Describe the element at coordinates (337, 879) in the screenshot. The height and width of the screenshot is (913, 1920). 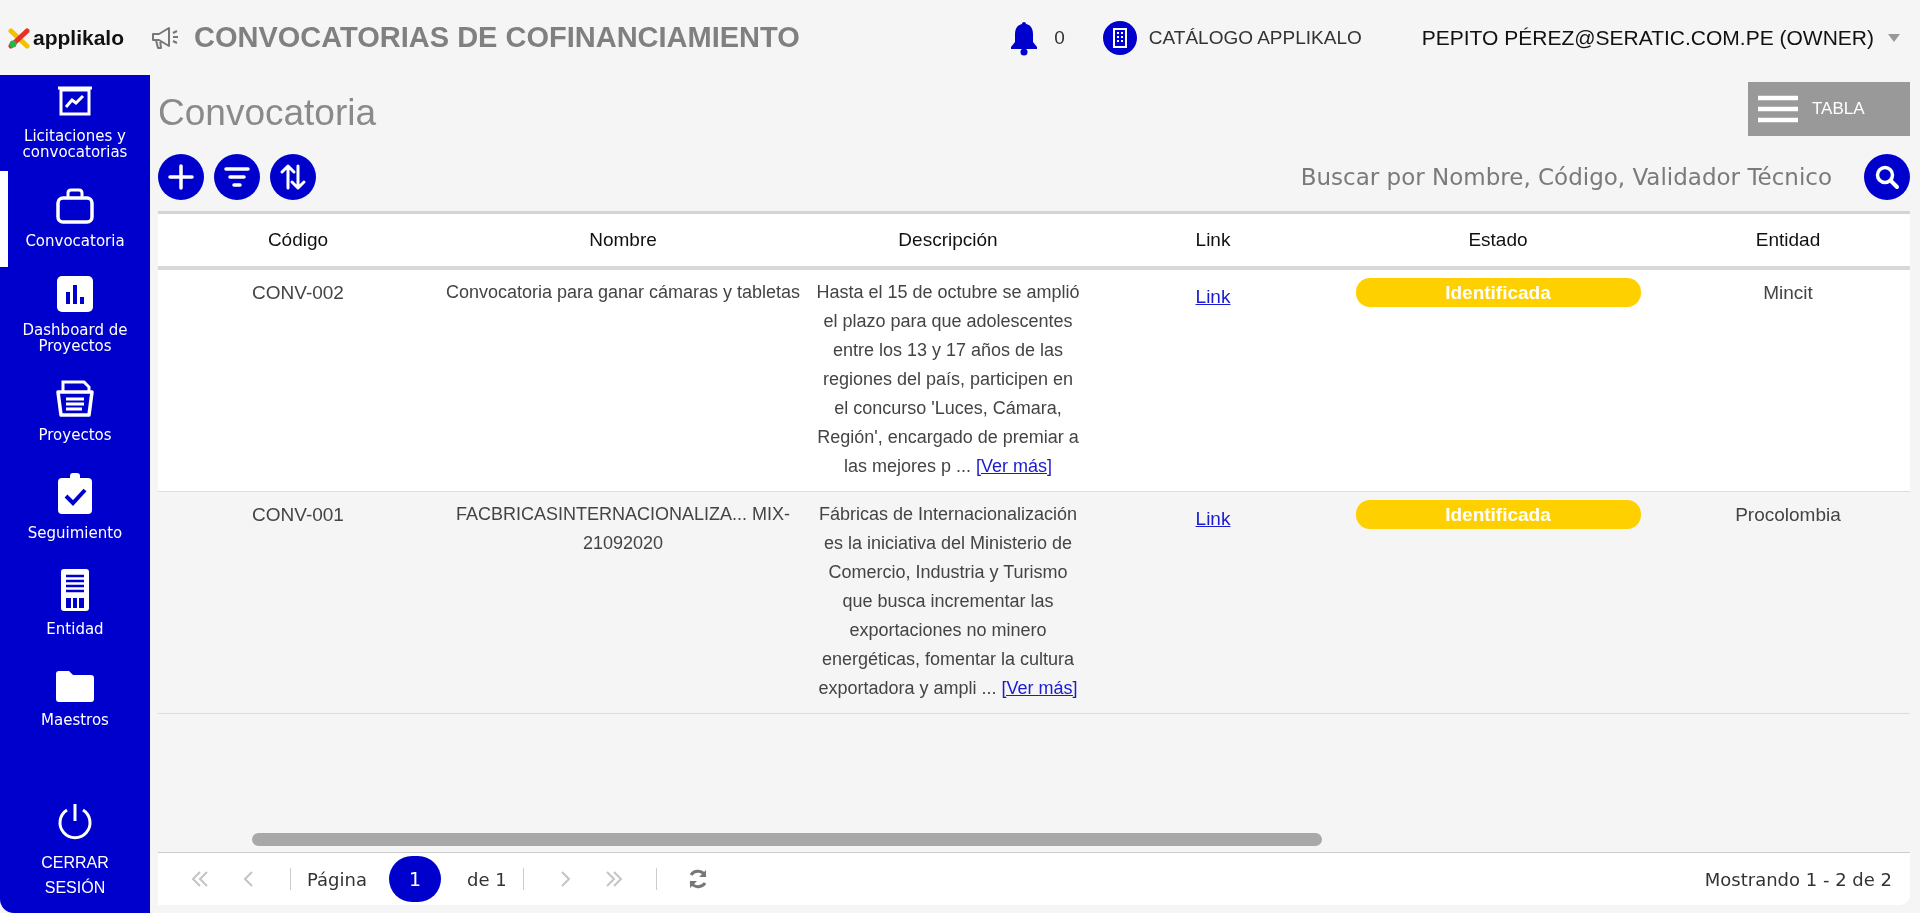
I see `page-label: Página` at that location.